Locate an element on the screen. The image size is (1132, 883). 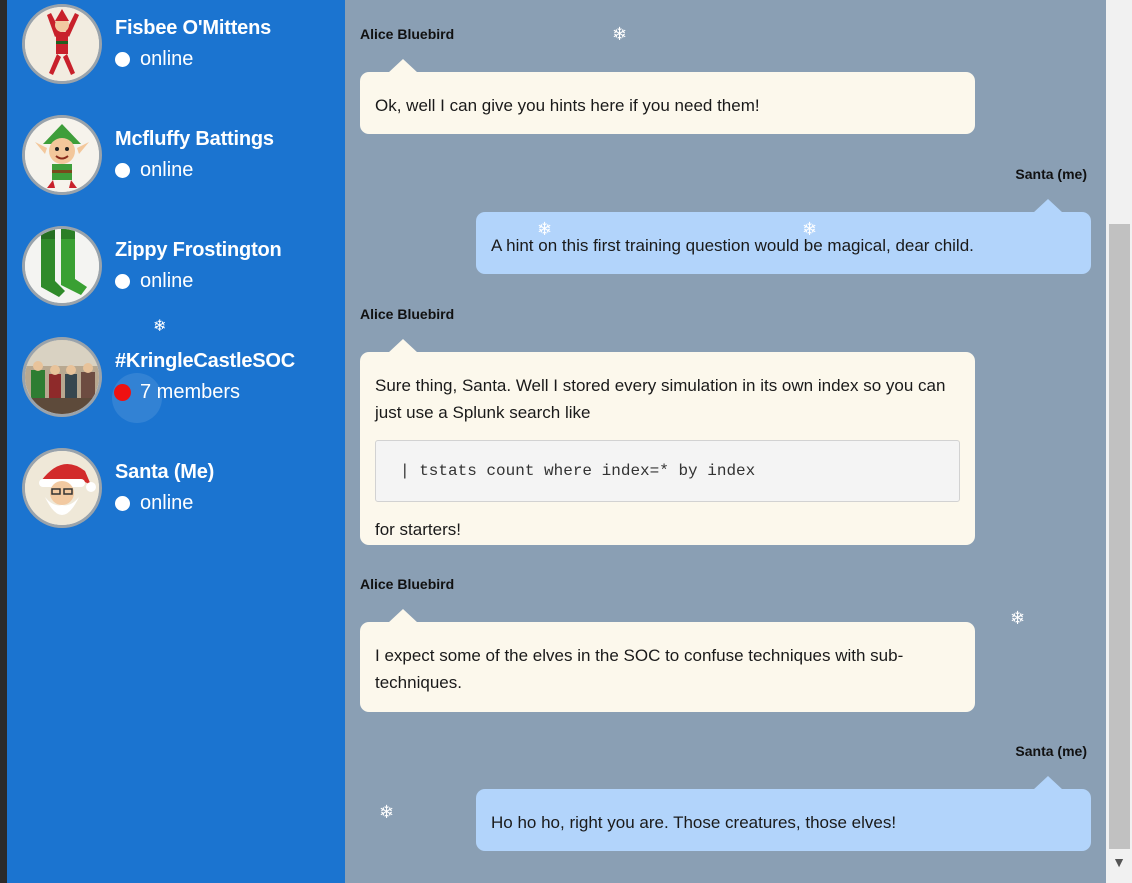
elf-boots-avatar-icon is located at coordinates (62, 266).